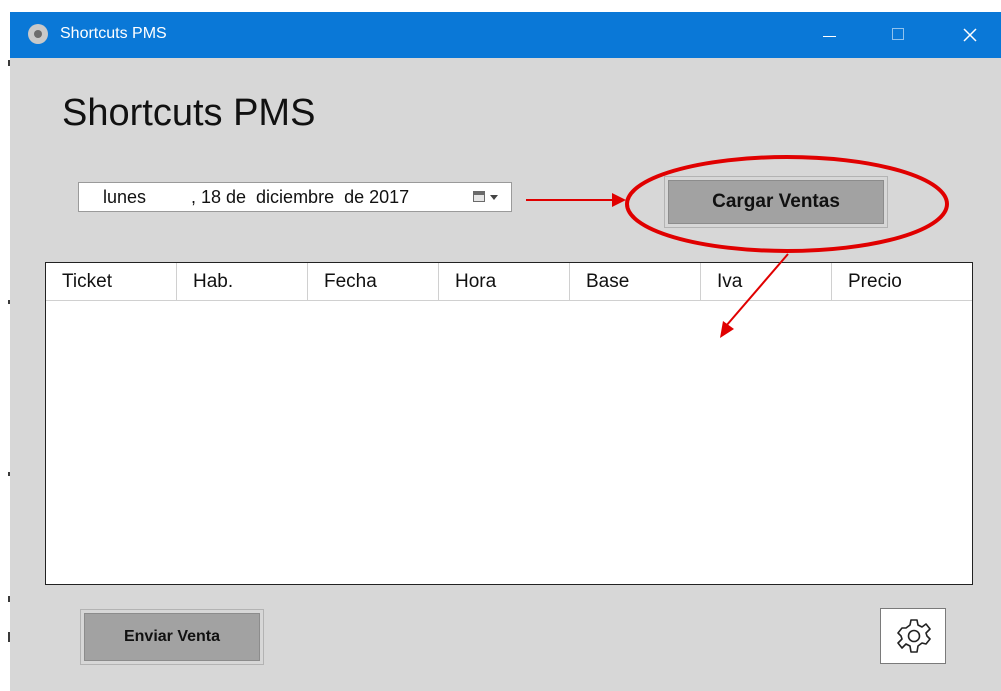 The width and height of the screenshot is (1001, 691). Describe the element at coordinates (505, 35) in the screenshot. I see `title-bar: Shortcuts PMS` at that location.